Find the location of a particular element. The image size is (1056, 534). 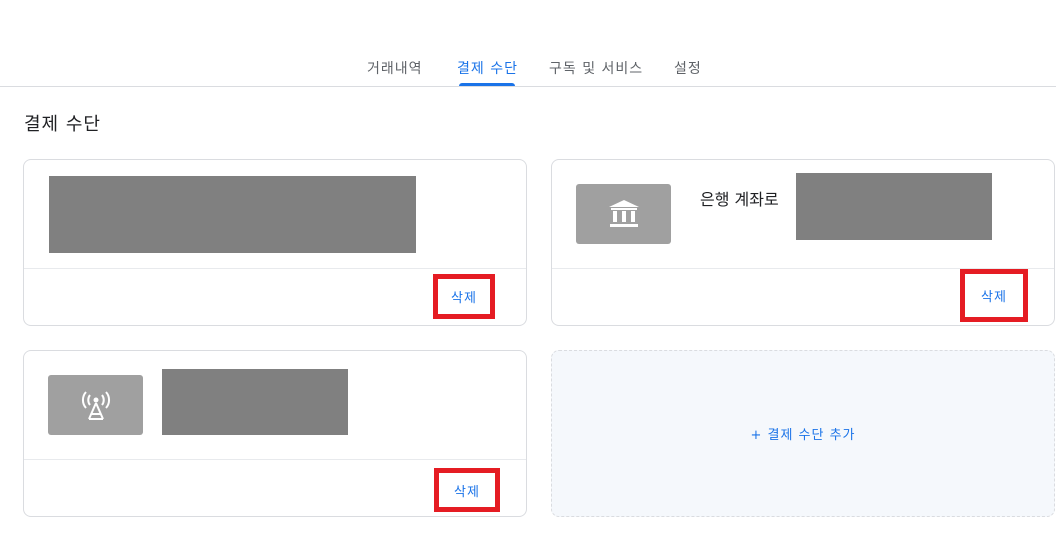

tower-icon is located at coordinates (95, 405).